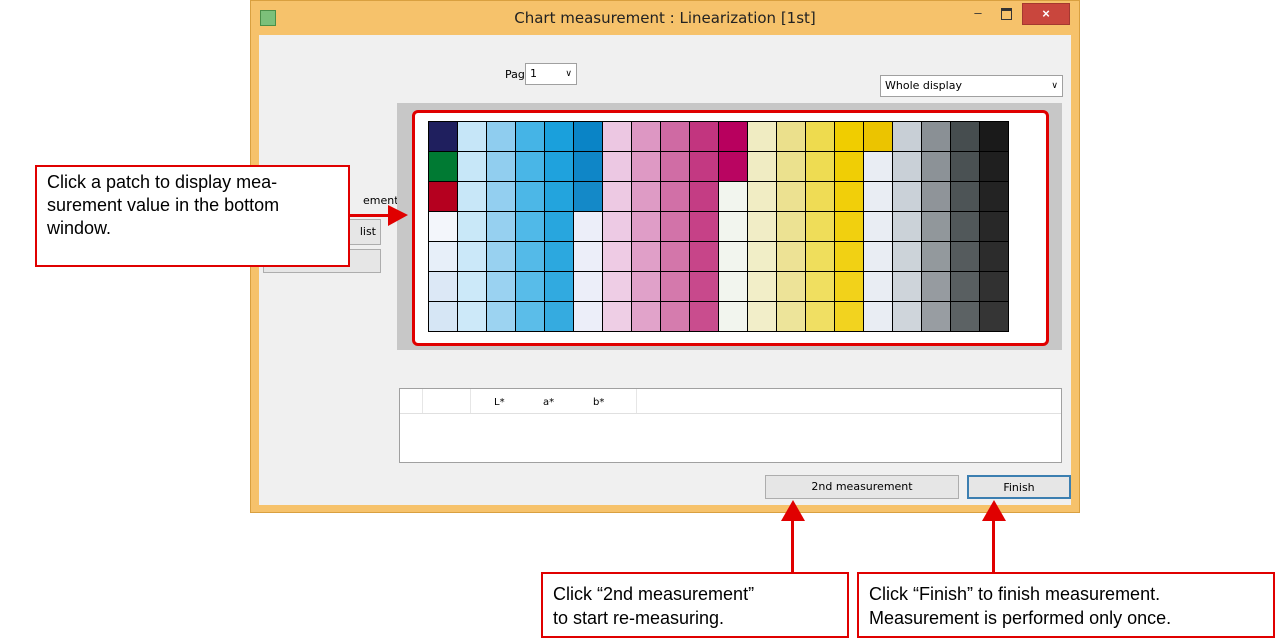  What do you see at coordinates (971, 86) in the screenshot?
I see `display-mode-select: Whole display ∨` at bounding box center [971, 86].